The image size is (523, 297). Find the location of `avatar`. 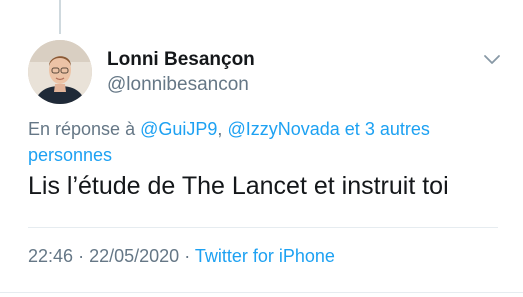

avatar is located at coordinates (60, 72).